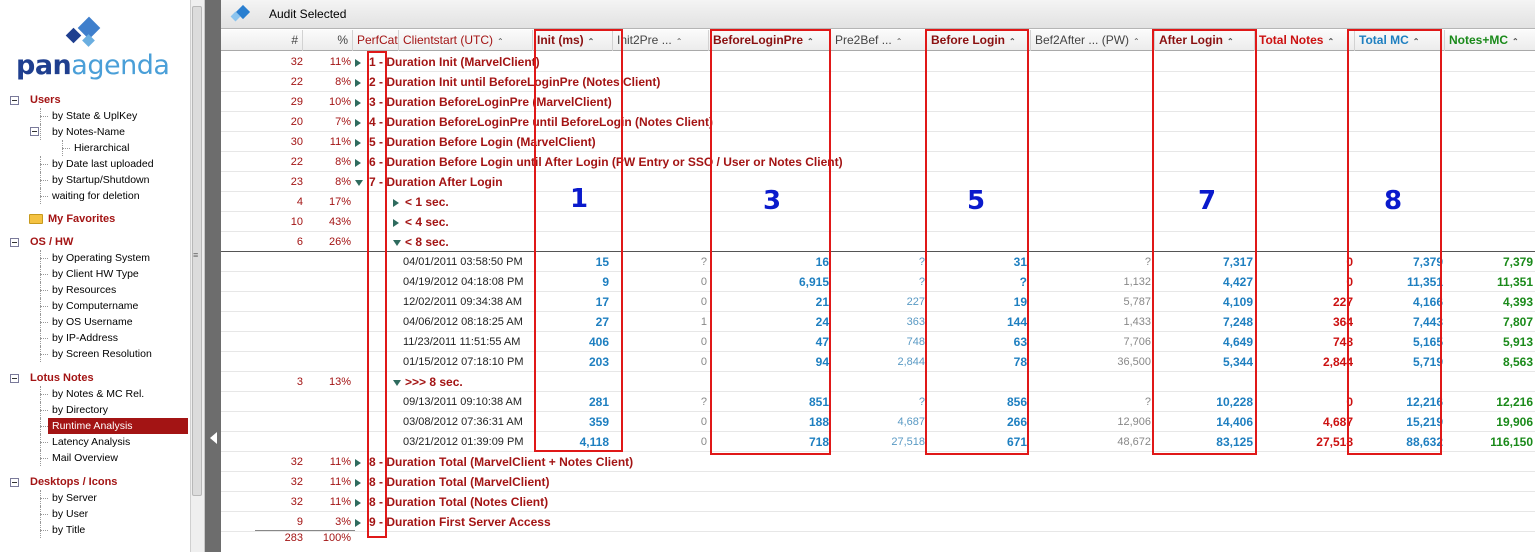 This screenshot has width=1535, height=552. What do you see at coordinates (96, 306) in the screenshot?
I see `nav-item-by-computername: by Computername` at bounding box center [96, 306].